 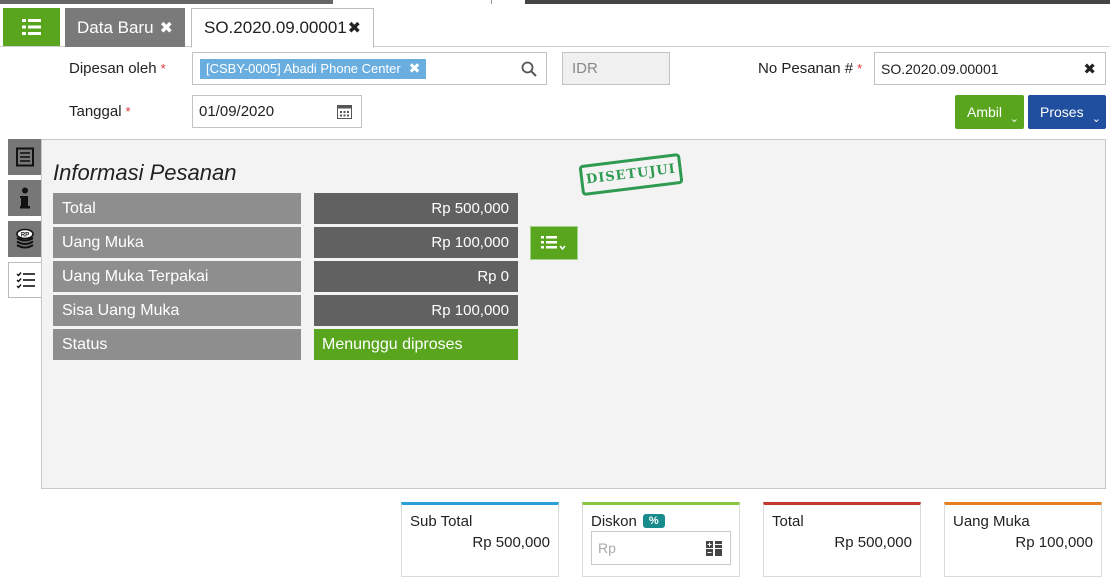 I want to click on approved-stamp: DISETUJUI, so click(x=631, y=174).